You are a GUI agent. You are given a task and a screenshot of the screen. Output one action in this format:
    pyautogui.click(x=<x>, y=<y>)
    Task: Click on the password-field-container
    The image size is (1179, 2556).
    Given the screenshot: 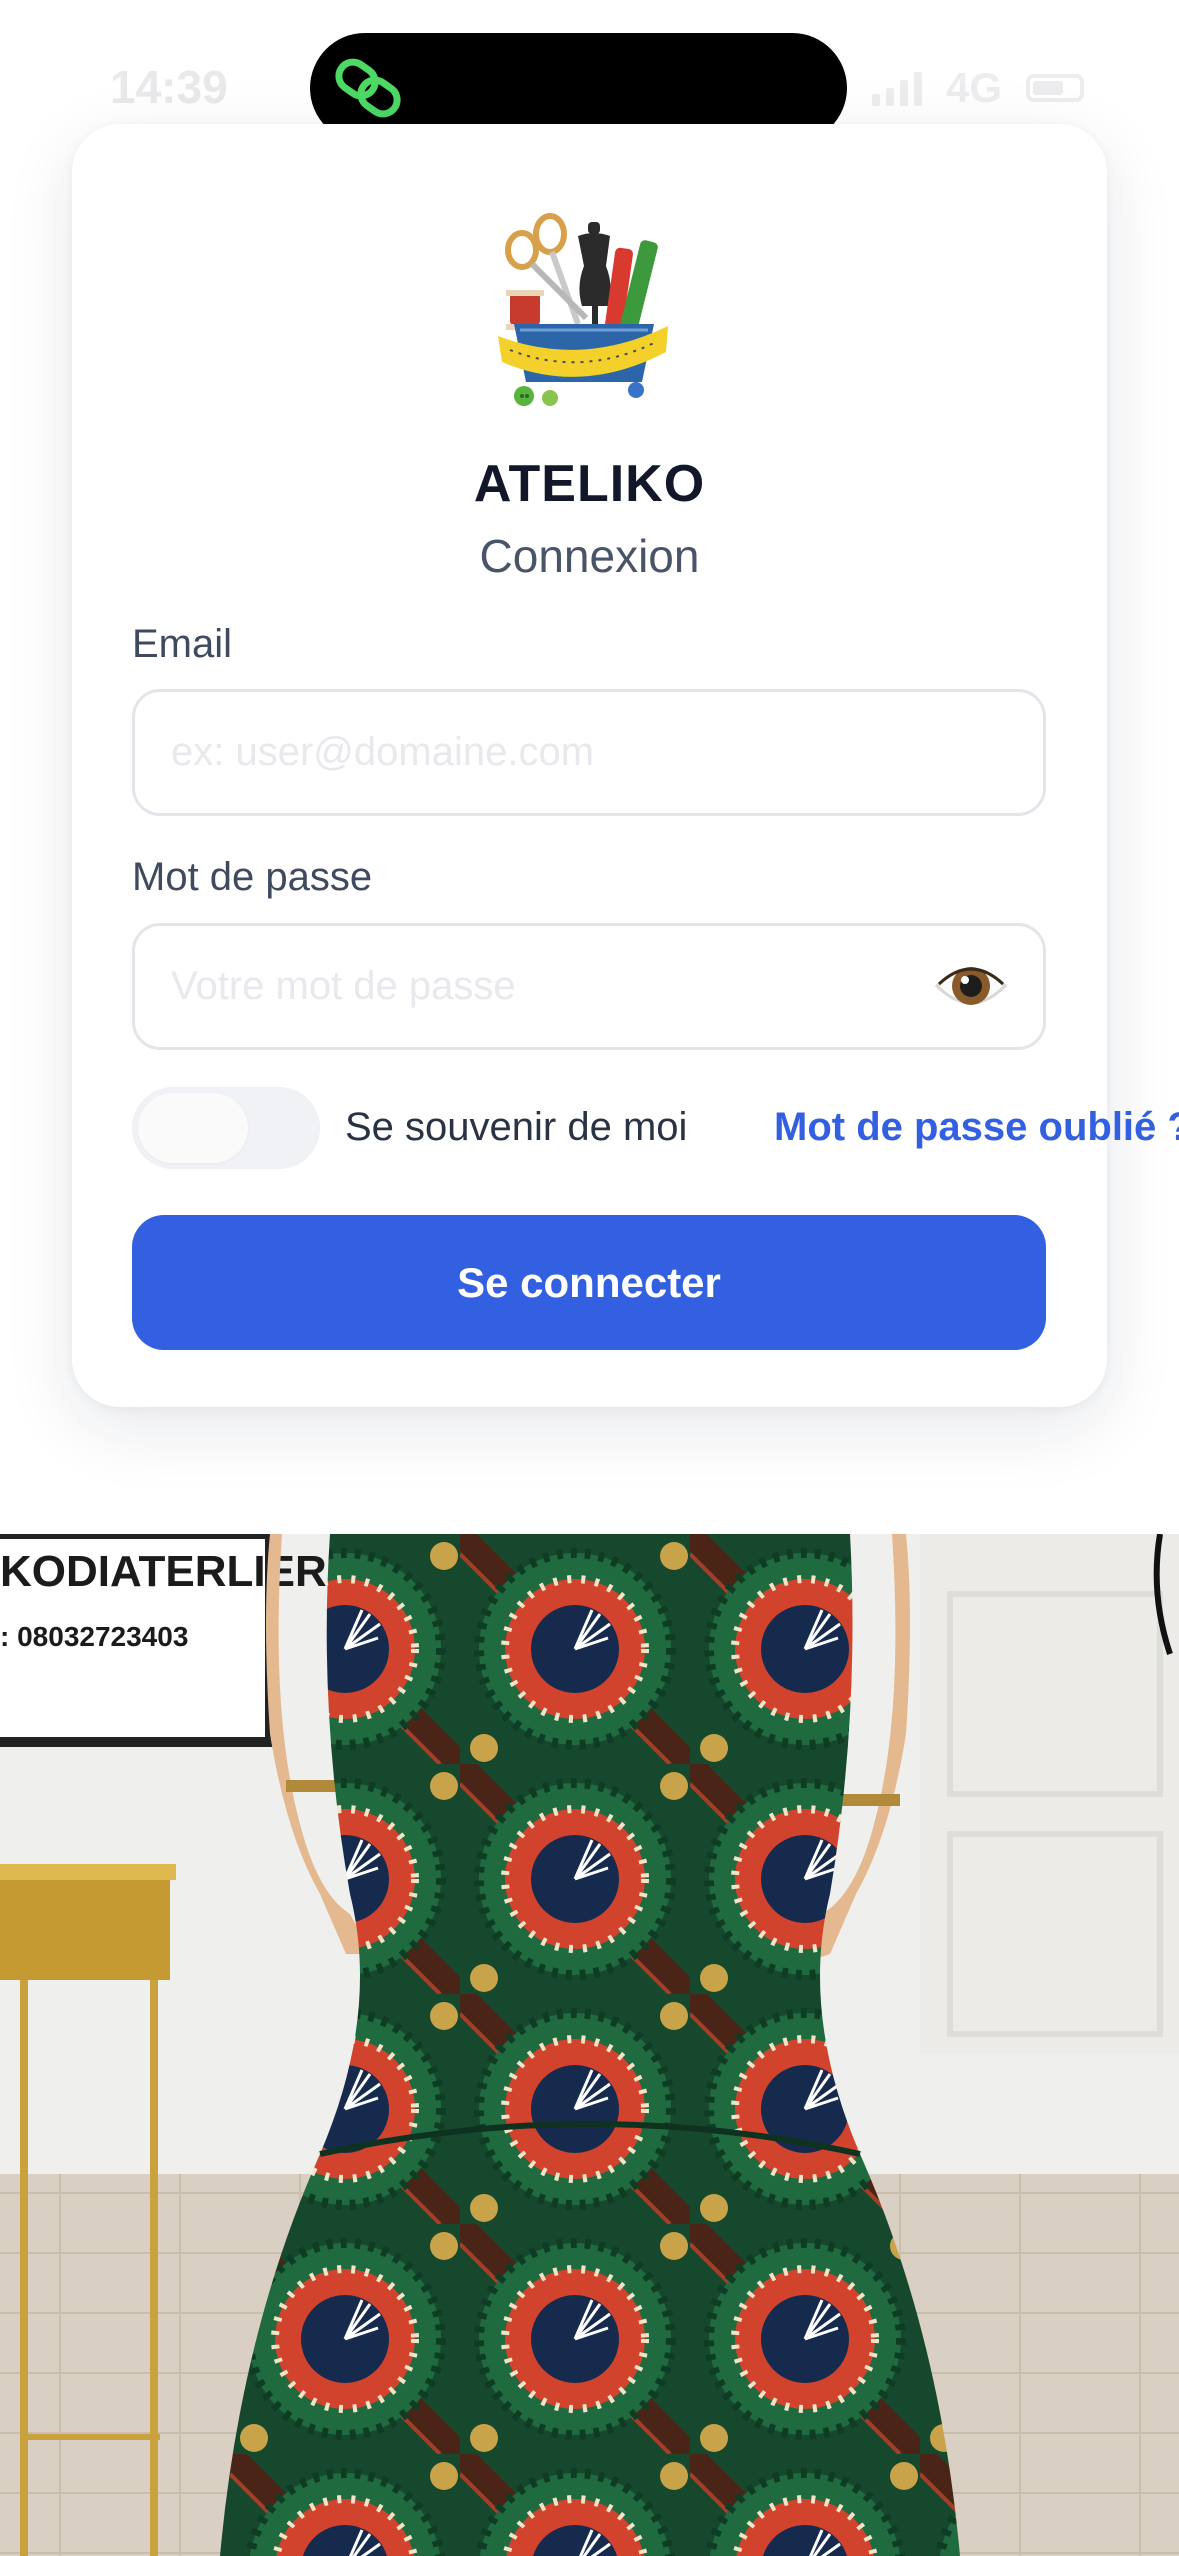 What is the action you would take?
    pyautogui.click(x=589, y=986)
    